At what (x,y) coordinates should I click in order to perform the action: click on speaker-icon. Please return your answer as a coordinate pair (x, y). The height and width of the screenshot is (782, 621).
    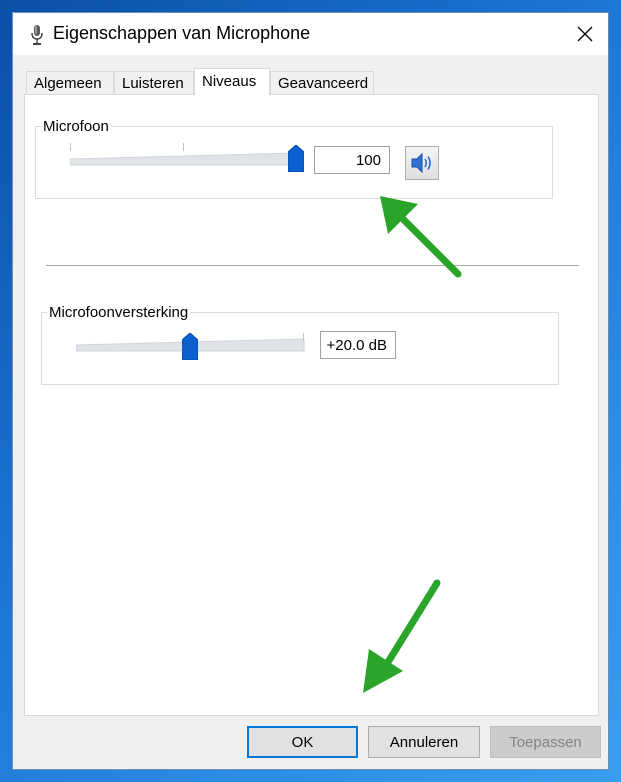
    Looking at the image, I should click on (421, 163).